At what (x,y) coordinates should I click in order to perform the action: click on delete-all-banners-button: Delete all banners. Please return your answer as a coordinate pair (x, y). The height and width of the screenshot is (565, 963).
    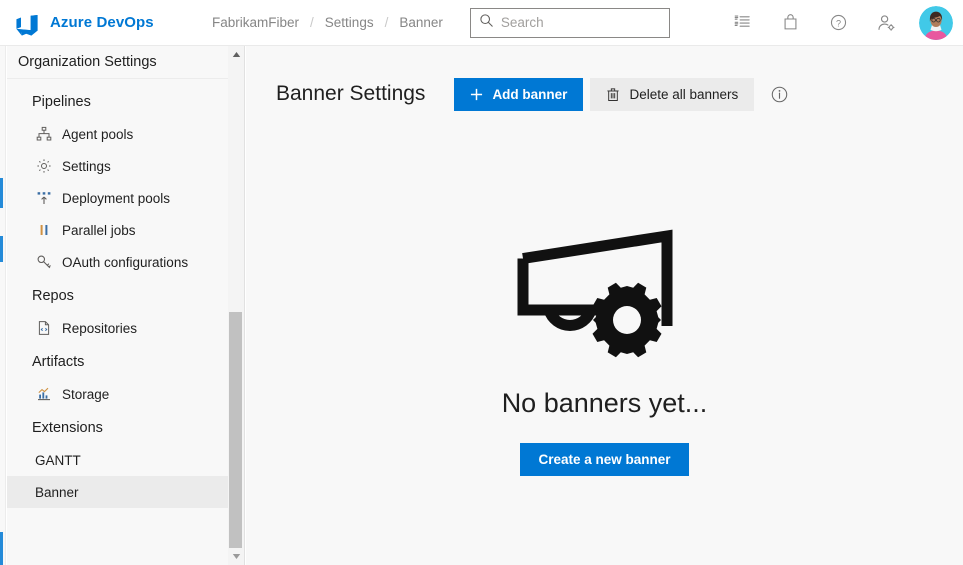
    Looking at the image, I should click on (672, 94).